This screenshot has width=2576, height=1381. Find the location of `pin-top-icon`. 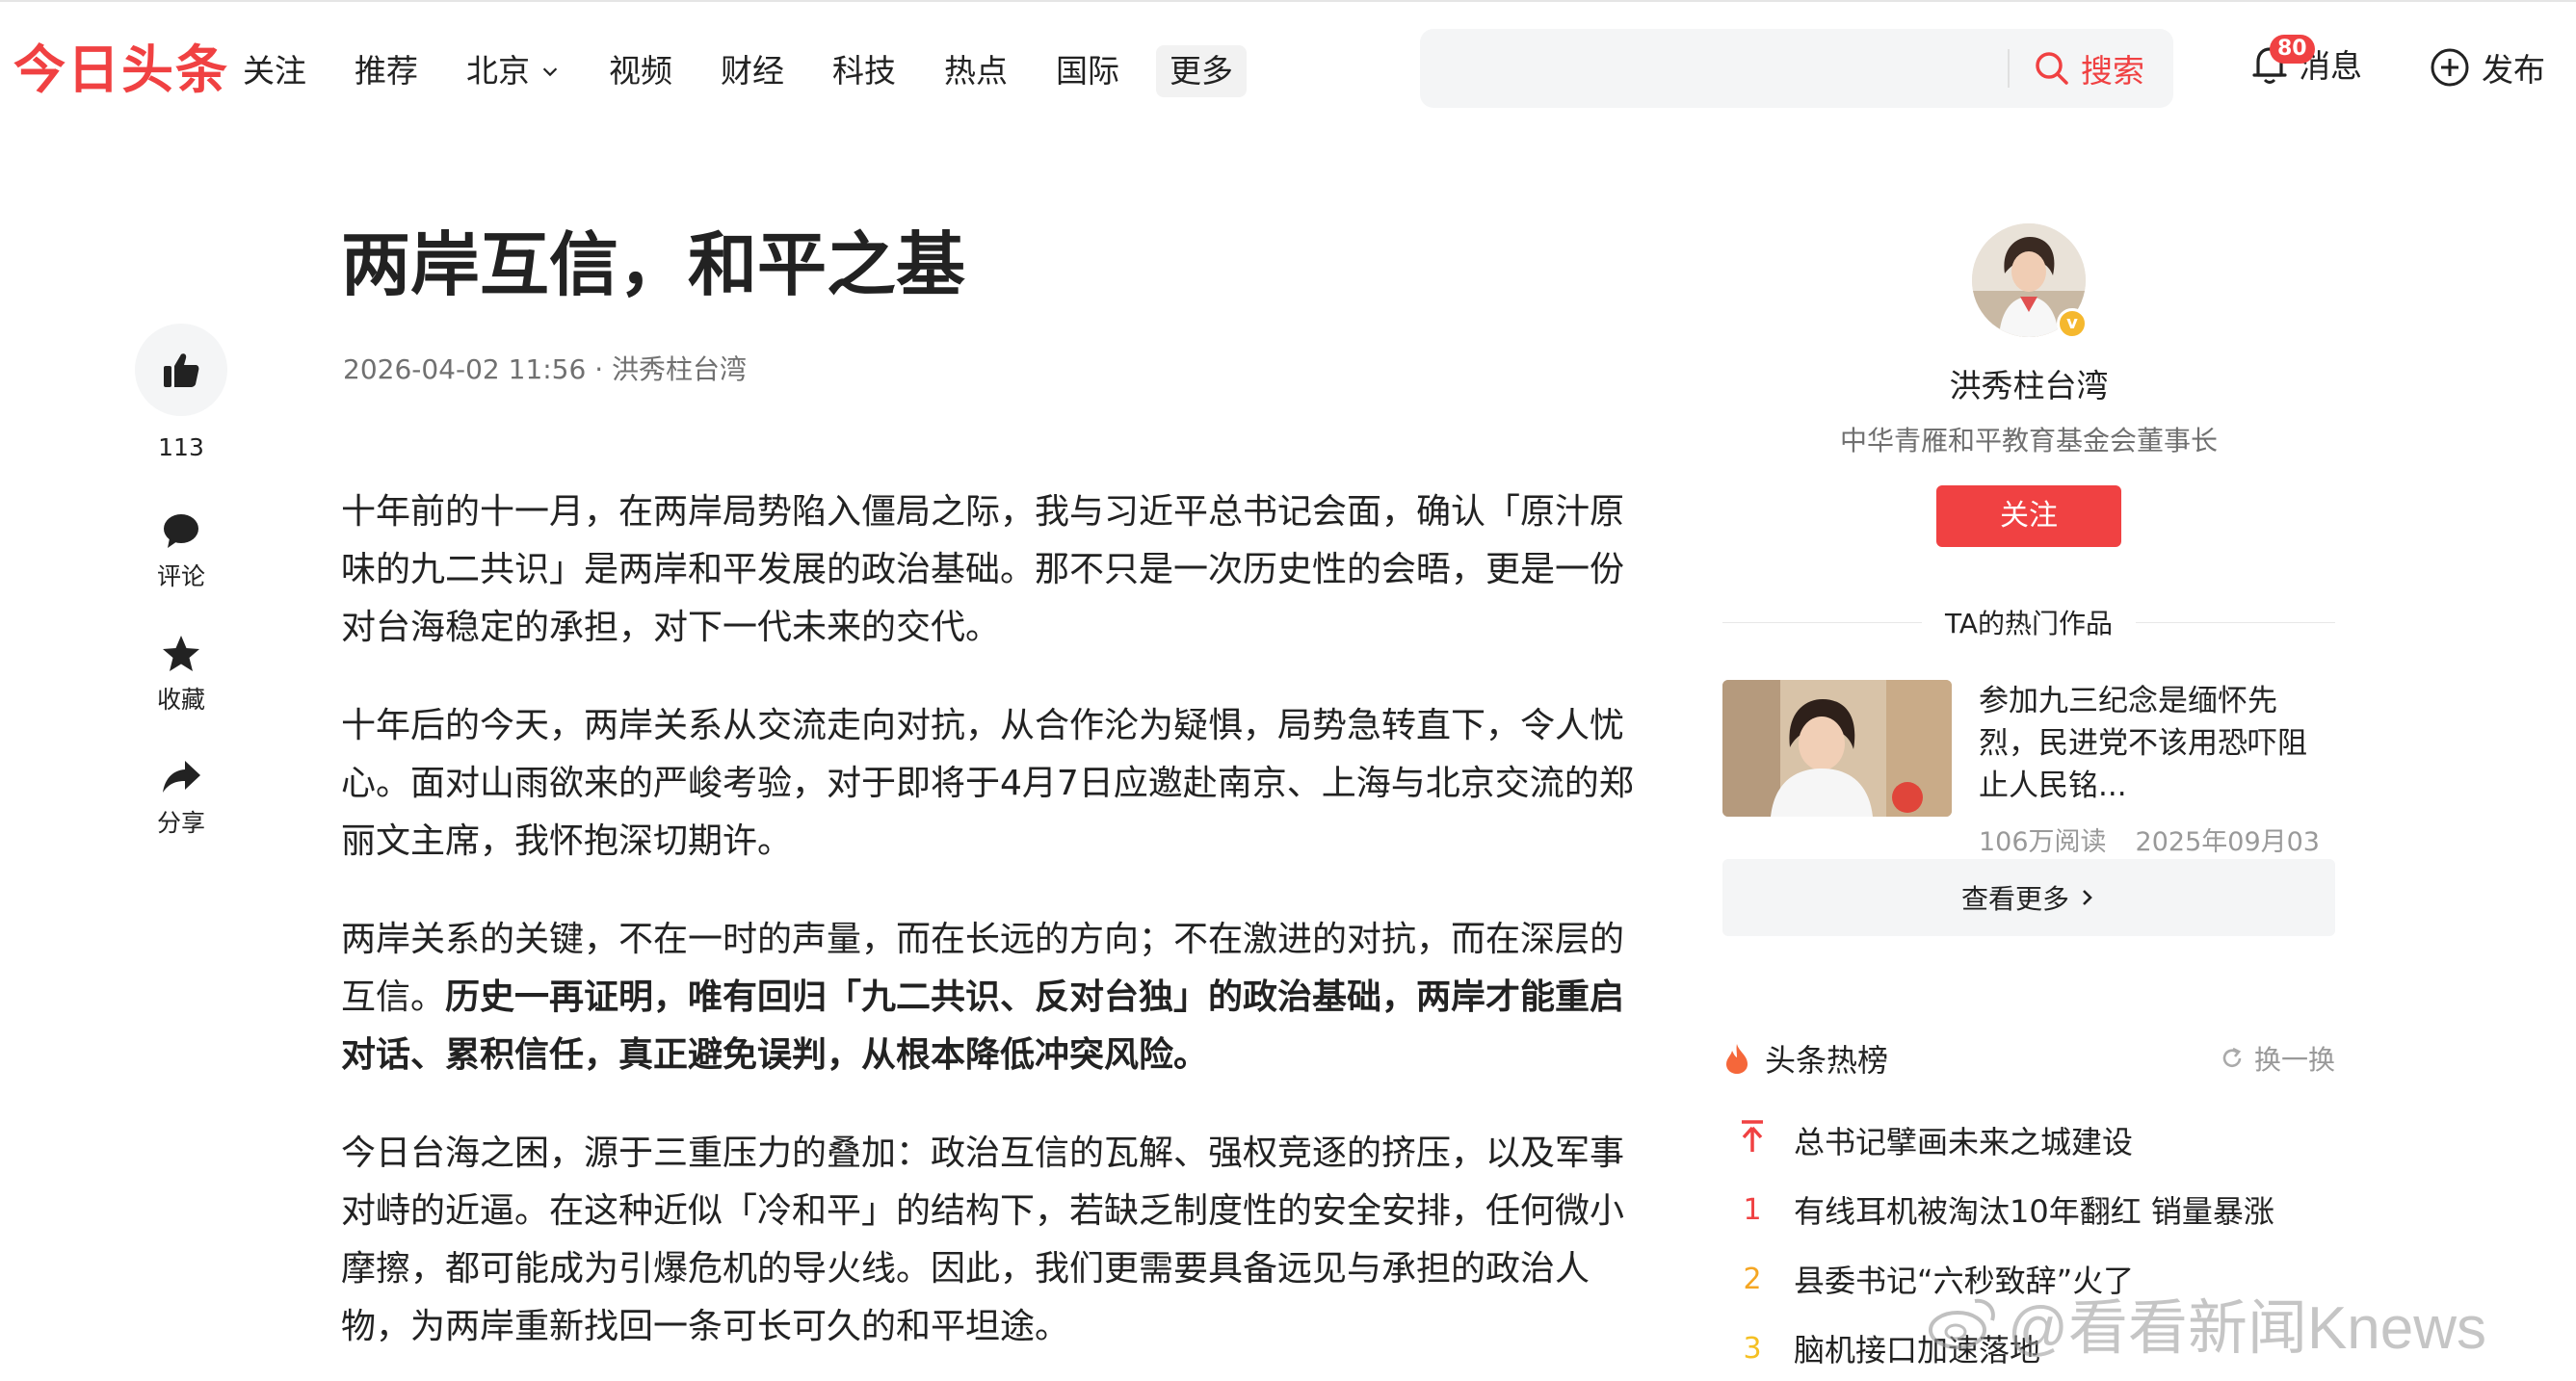

pin-top-icon is located at coordinates (1752, 1136).